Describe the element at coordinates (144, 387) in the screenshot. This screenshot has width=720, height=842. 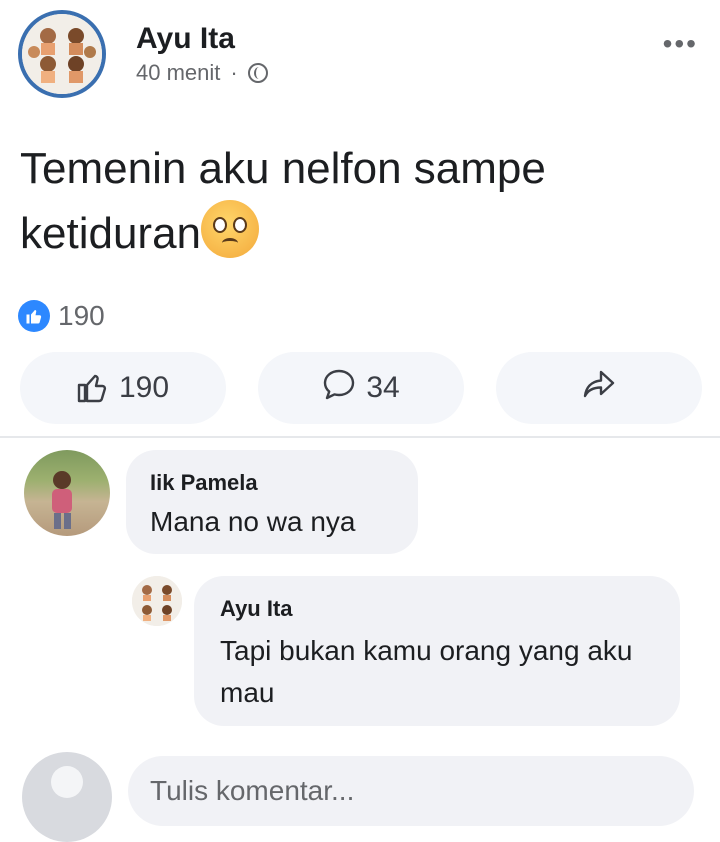
I see `like-count: 190` at that location.